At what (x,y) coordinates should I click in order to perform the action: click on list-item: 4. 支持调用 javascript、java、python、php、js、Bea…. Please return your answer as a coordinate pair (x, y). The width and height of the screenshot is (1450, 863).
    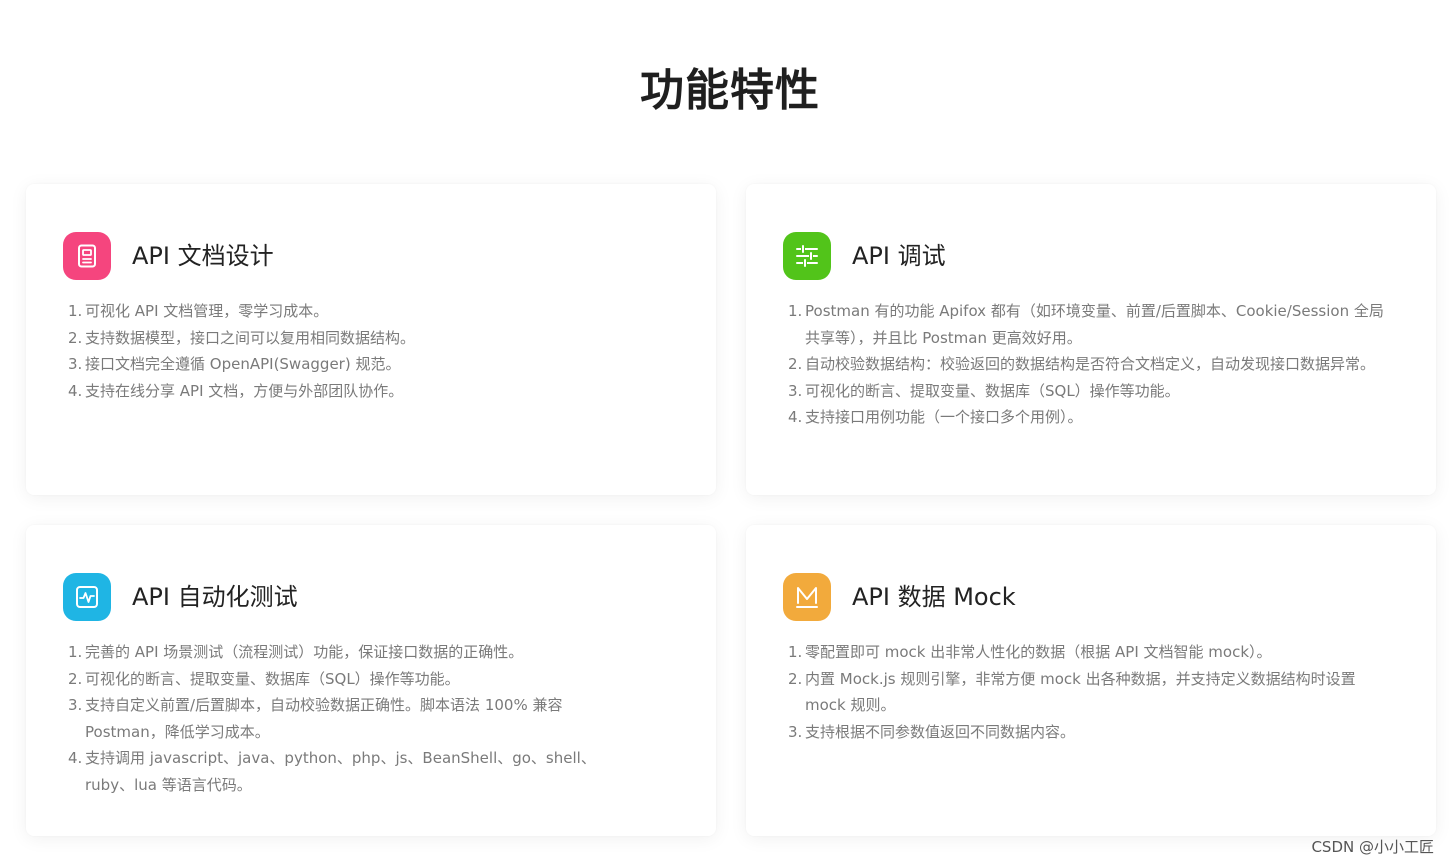
    Looking at the image, I should click on (332, 771).